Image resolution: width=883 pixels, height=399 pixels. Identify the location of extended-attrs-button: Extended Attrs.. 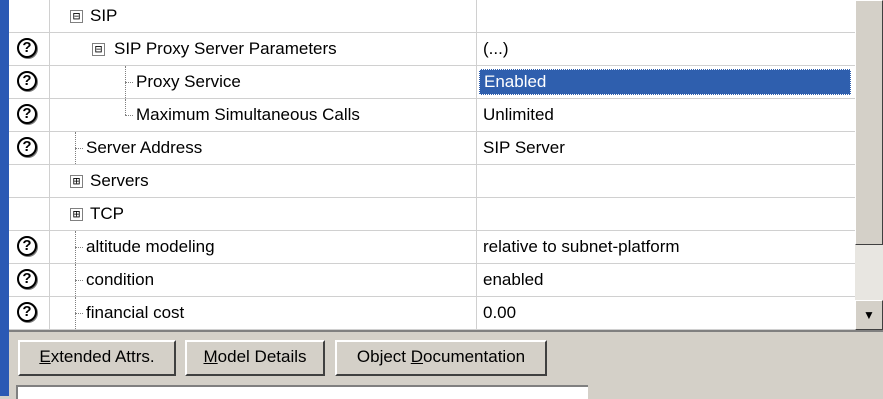
(97, 358).